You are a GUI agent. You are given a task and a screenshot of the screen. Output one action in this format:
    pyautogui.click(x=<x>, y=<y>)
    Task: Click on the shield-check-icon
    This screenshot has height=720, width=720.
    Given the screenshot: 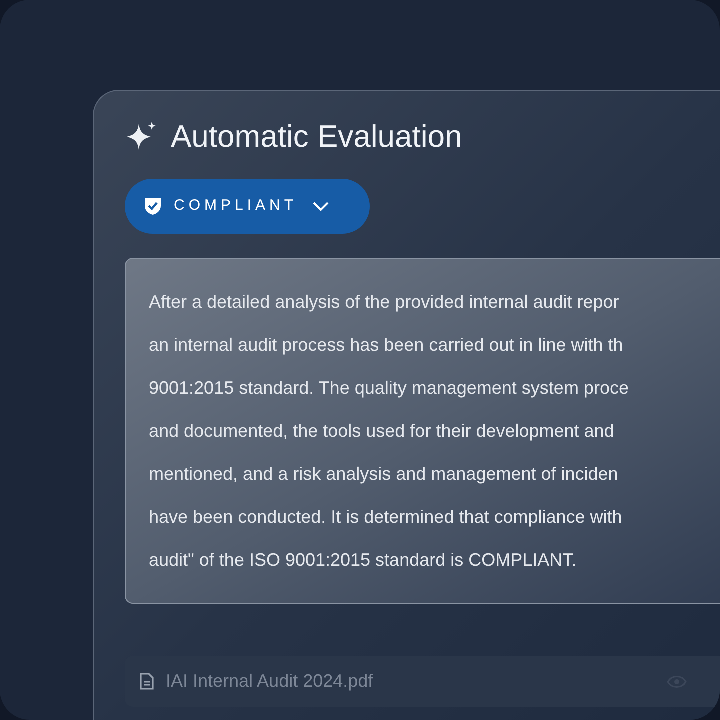 What is the action you would take?
    pyautogui.click(x=153, y=206)
    